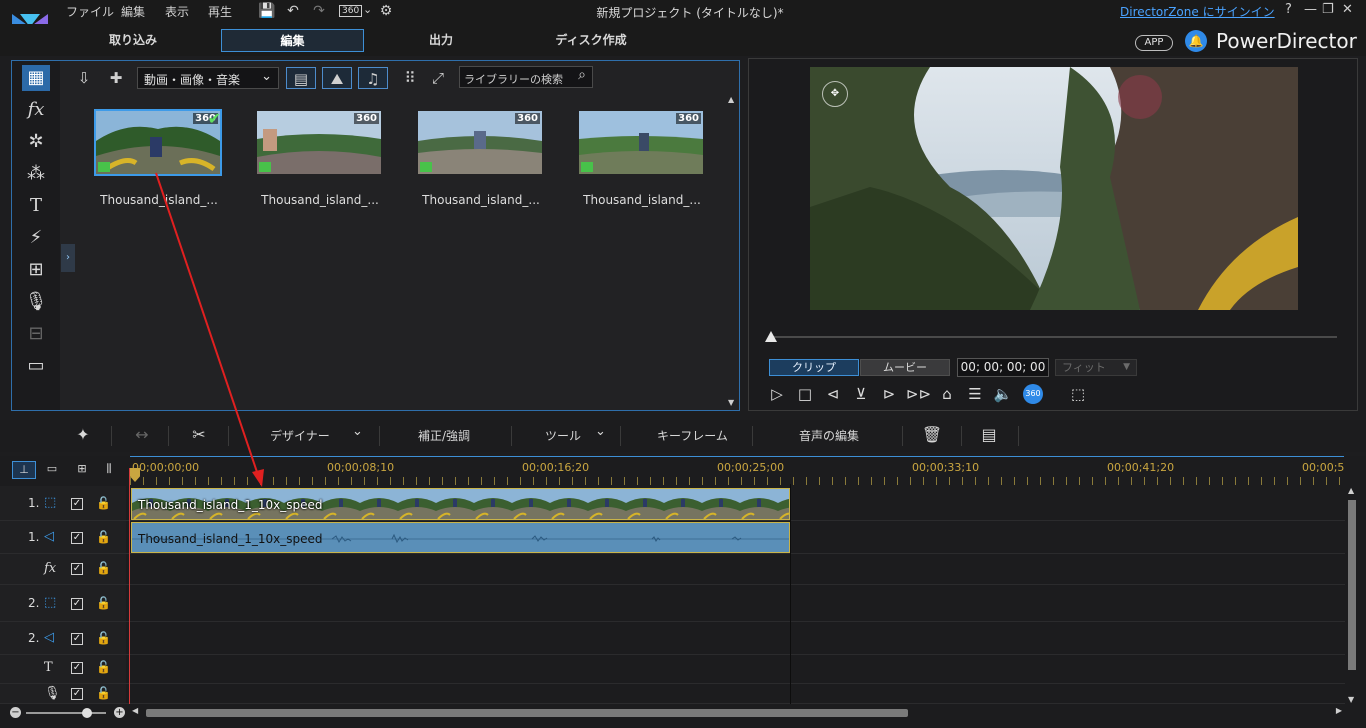 The width and height of the screenshot is (1366, 728). Describe the element at coordinates (220, 11) in the screenshot. I see `menu-play: 再生` at that location.